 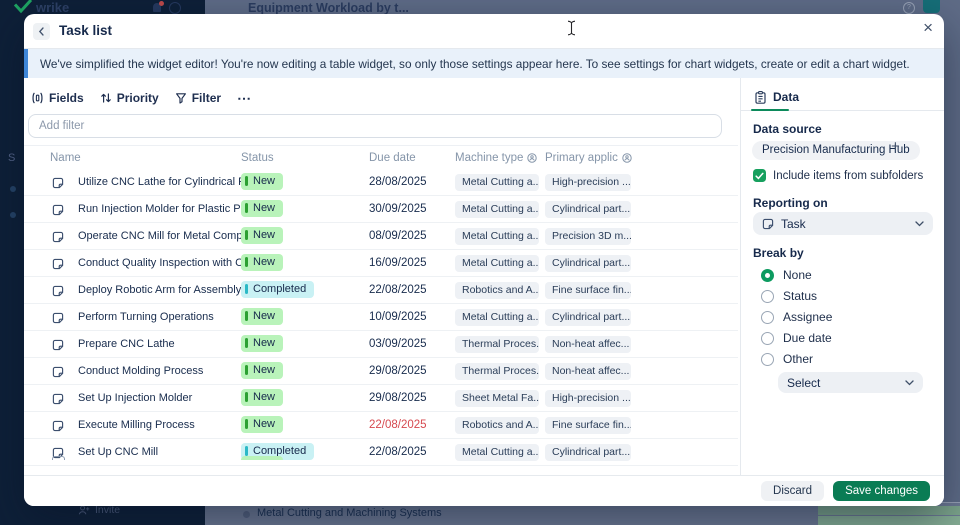 What do you see at coordinates (850, 382) in the screenshot?
I see `other-field-select: Select` at bounding box center [850, 382].